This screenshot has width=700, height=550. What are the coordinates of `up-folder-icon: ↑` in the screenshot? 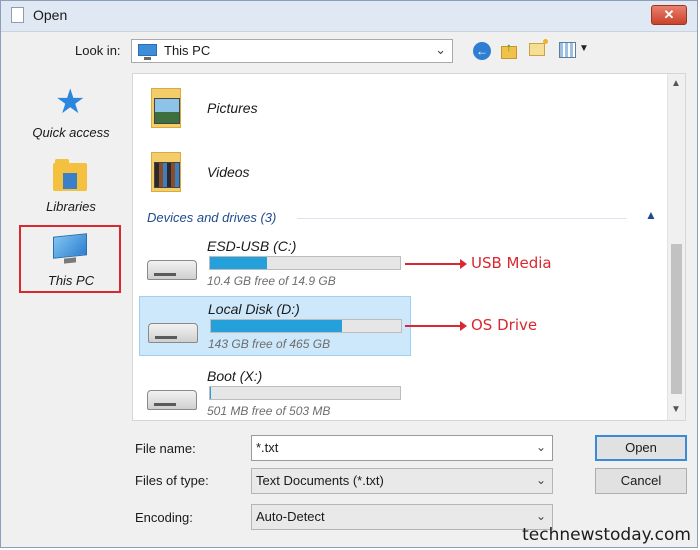 It's located at (510, 50).